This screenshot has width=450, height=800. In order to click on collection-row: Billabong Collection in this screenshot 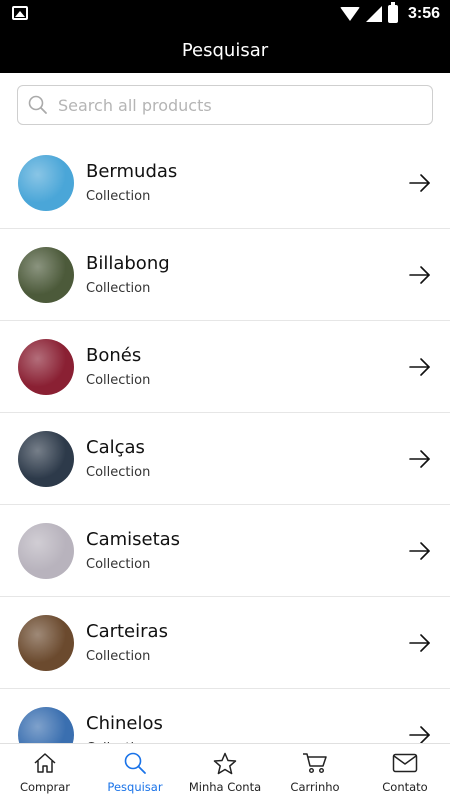, I will do `click(225, 275)`.